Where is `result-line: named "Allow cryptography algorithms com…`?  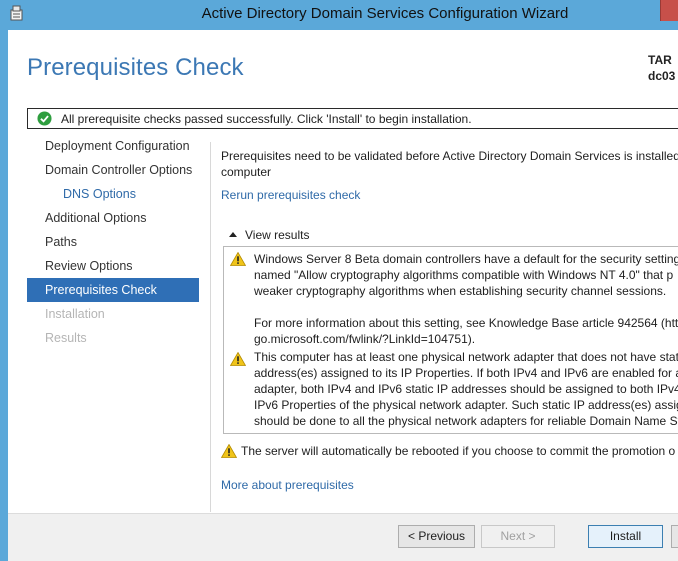
result-line: named "Allow cryptography algorithms com… is located at coordinates (464, 275).